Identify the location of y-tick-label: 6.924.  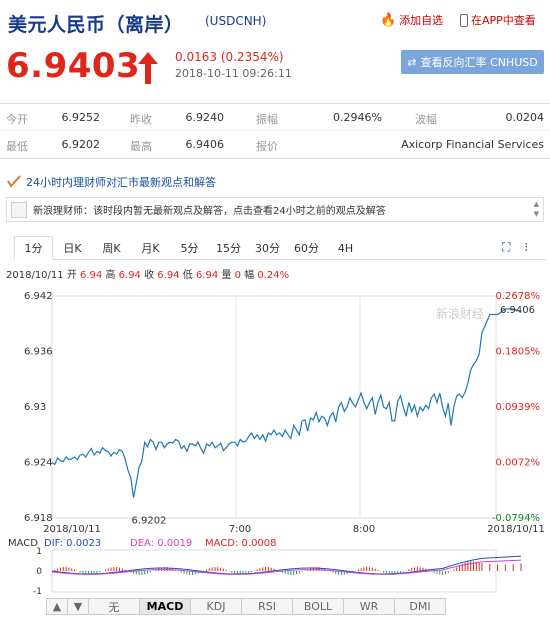
(38, 463).